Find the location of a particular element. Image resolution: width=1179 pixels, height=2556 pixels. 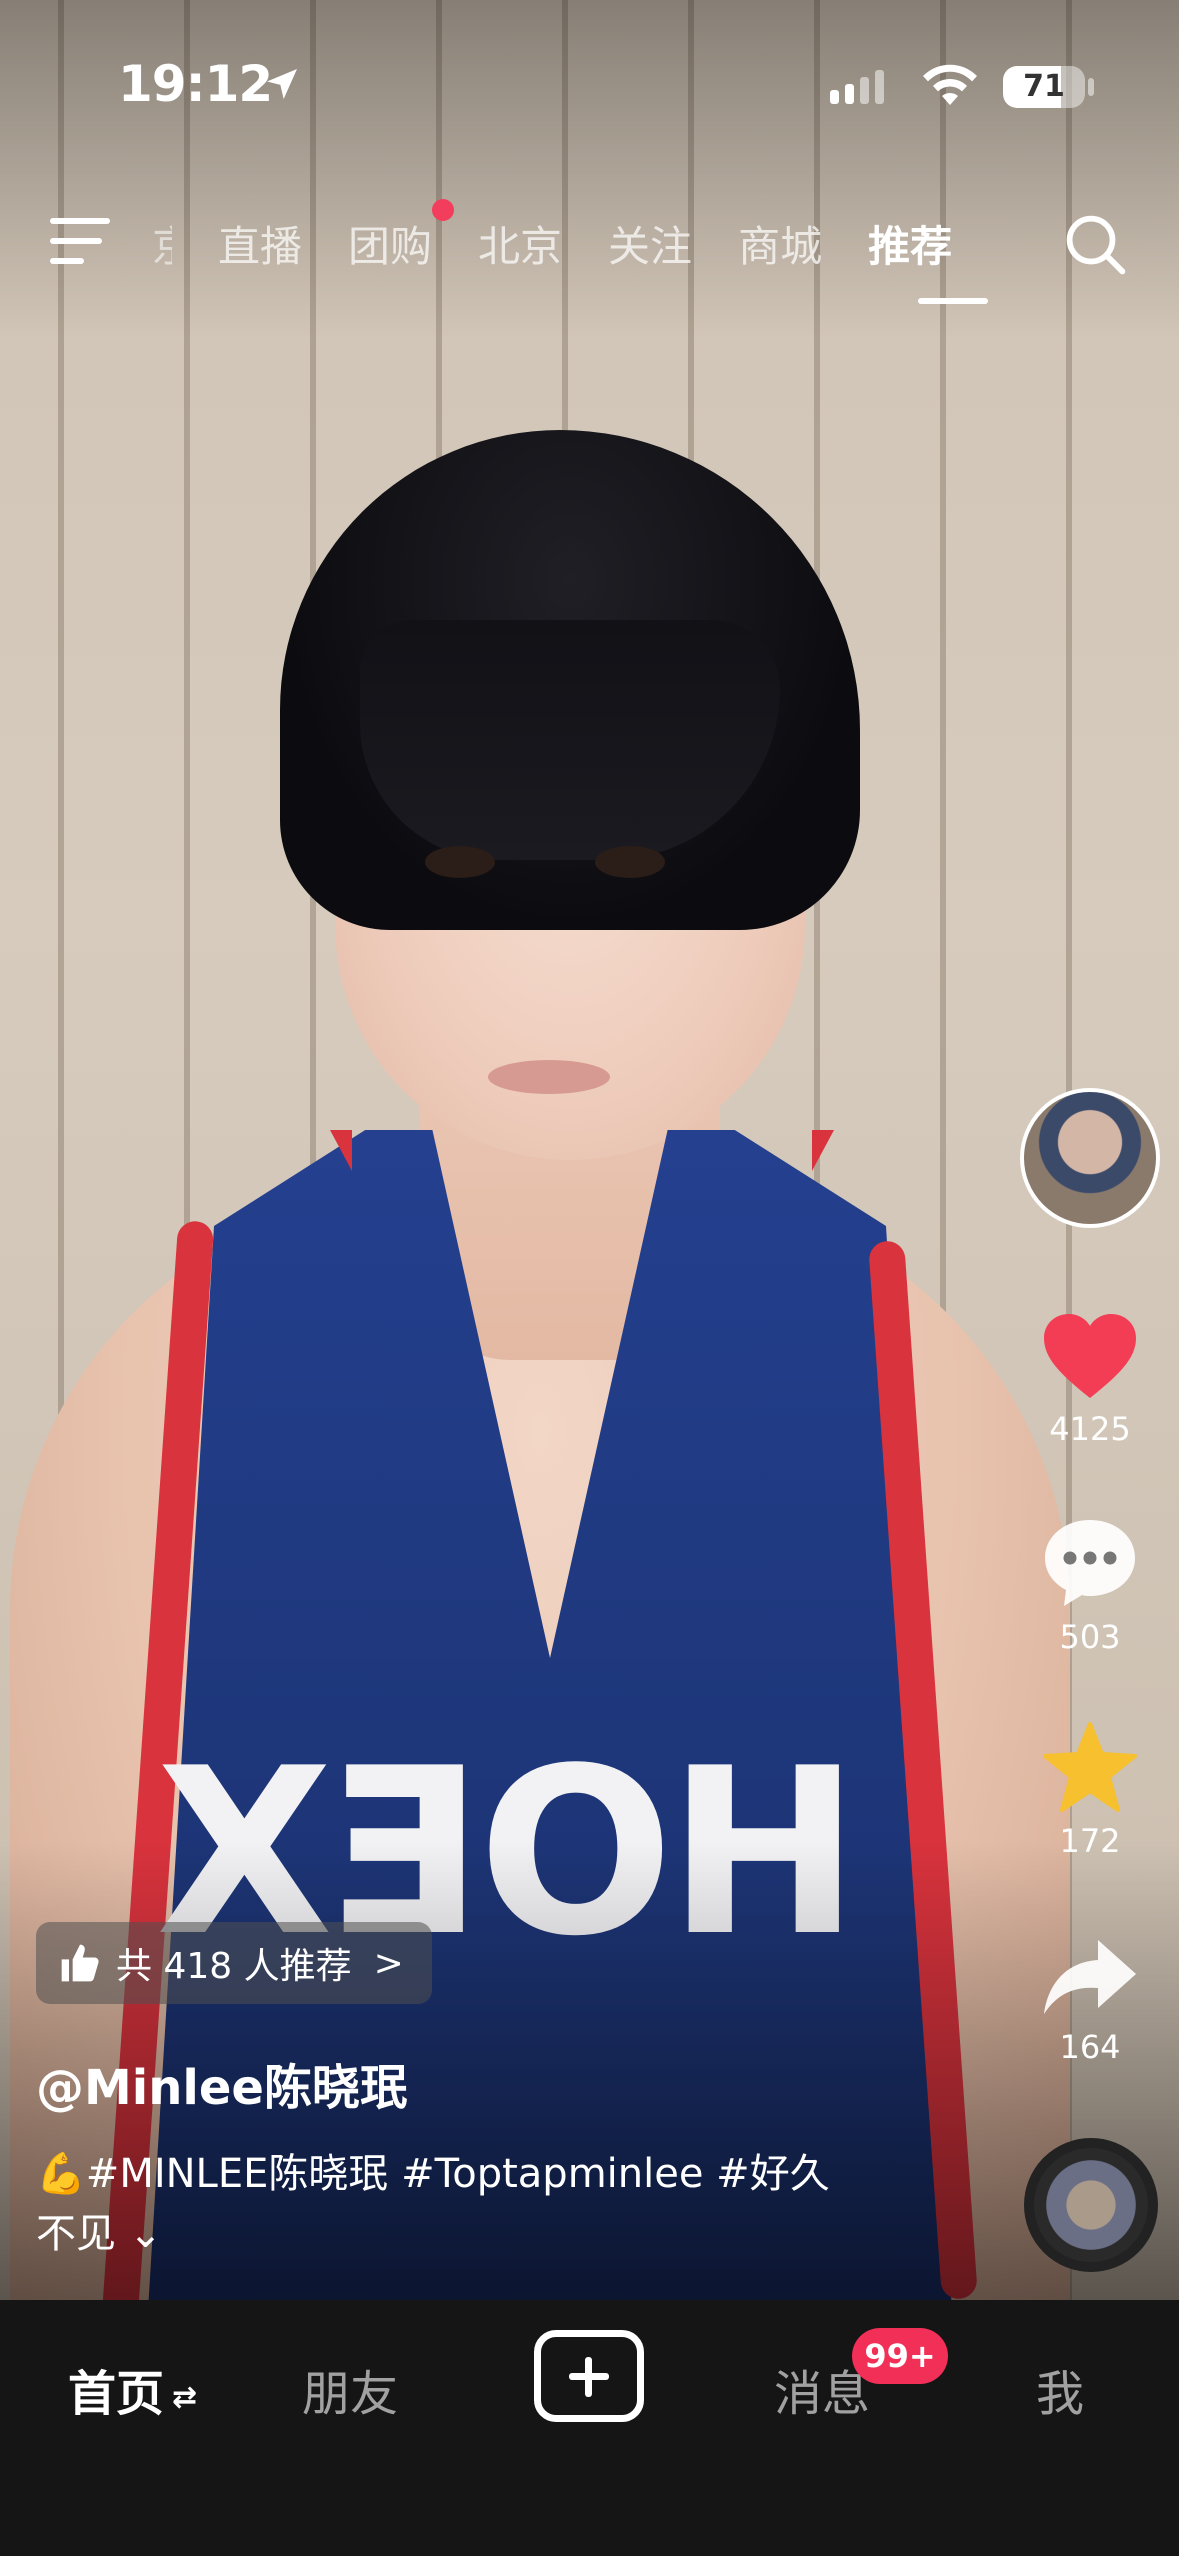

comment-icon is located at coordinates (1090, 1563).